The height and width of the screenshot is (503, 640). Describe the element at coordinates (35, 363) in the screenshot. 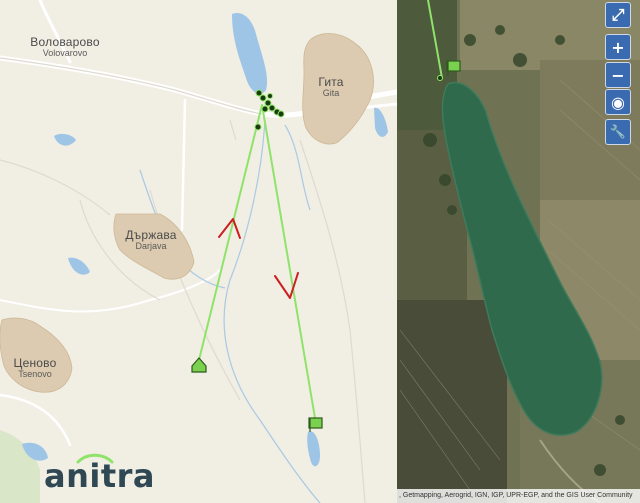

I see `place-name: Ценово` at that location.